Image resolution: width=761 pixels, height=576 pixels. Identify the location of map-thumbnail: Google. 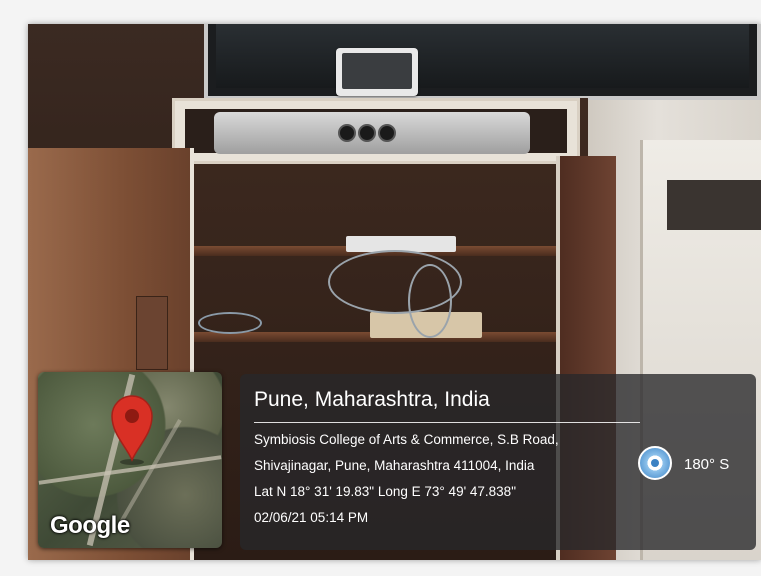
(130, 460).